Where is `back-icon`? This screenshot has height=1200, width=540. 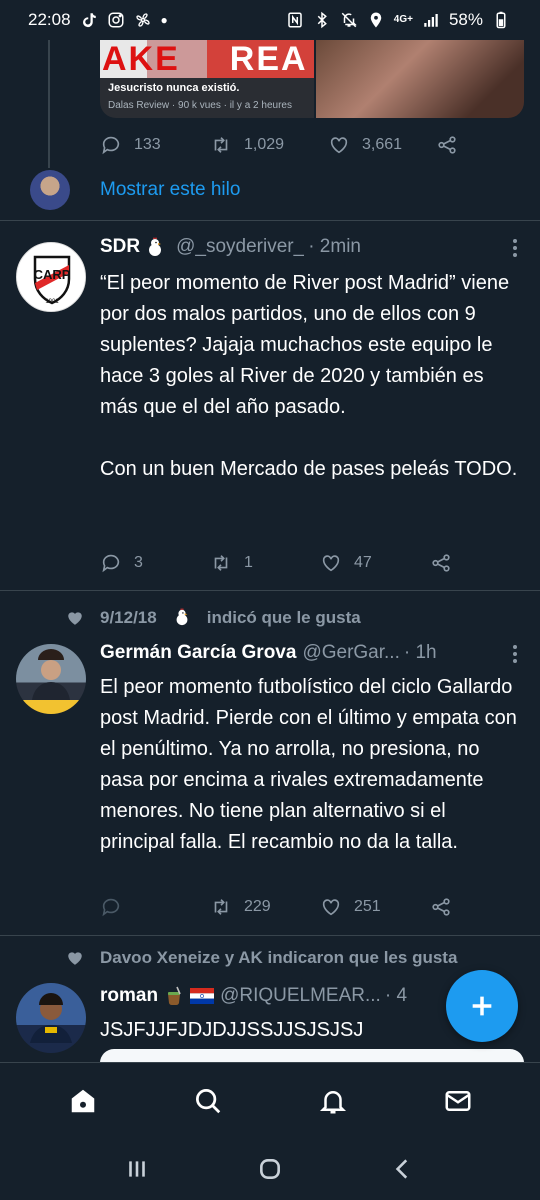
back-icon is located at coordinates (402, 1169).